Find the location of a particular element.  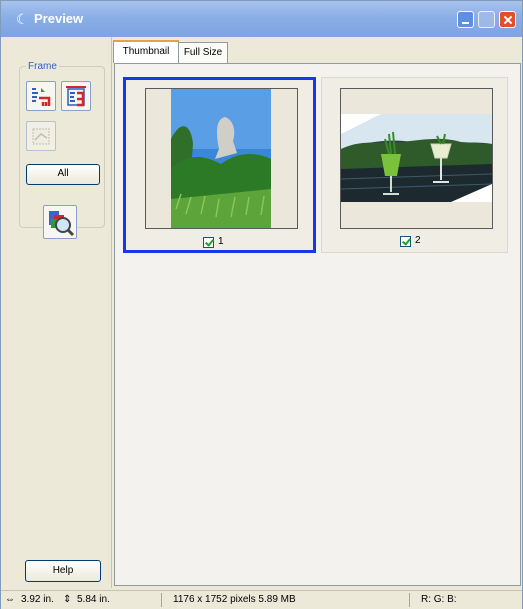

thumbnail-1-checkbox is located at coordinates (208, 242).